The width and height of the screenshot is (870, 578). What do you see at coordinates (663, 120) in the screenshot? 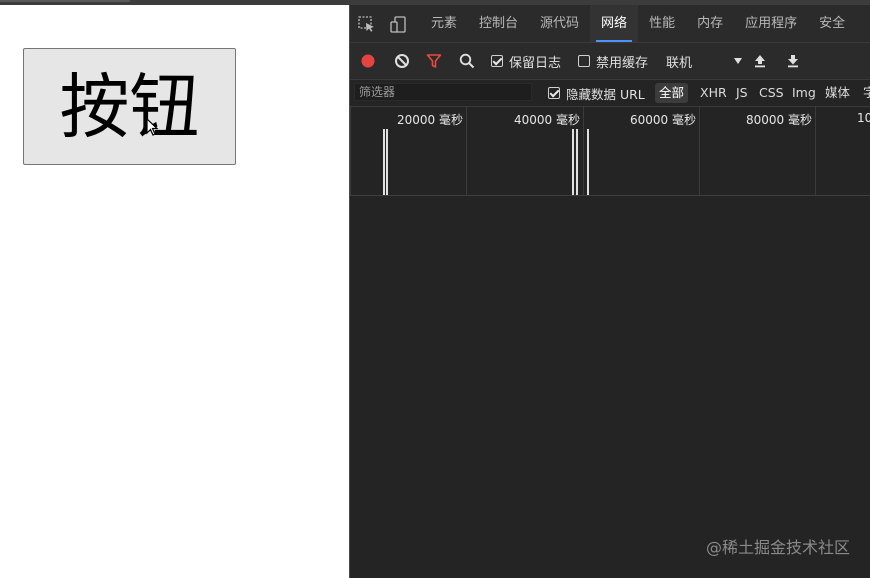
I see `tick-label-60000: 60000 毫秒` at bounding box center [663, 120].